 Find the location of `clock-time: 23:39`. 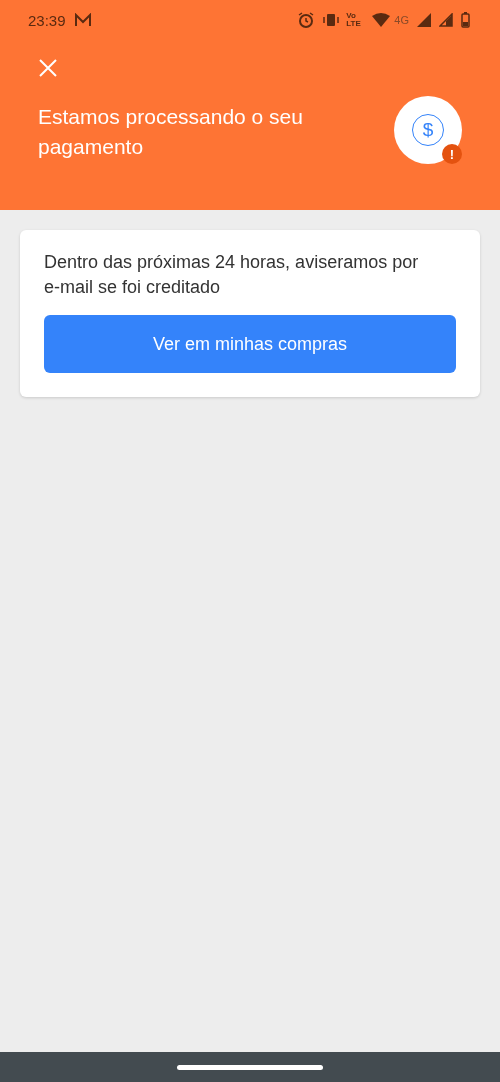

clock-time: 23:39 is located at coordinates (47, 20).